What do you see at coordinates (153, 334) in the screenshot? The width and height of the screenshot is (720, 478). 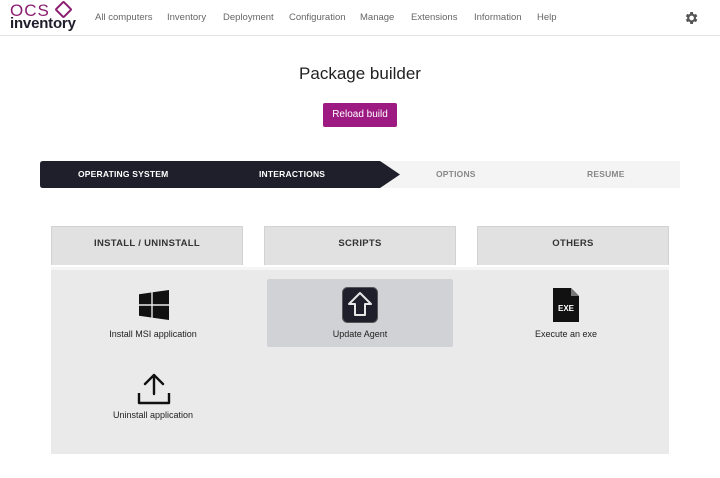 I see `install-msi-label: Install MSI application` at bounding box center [153, 334].